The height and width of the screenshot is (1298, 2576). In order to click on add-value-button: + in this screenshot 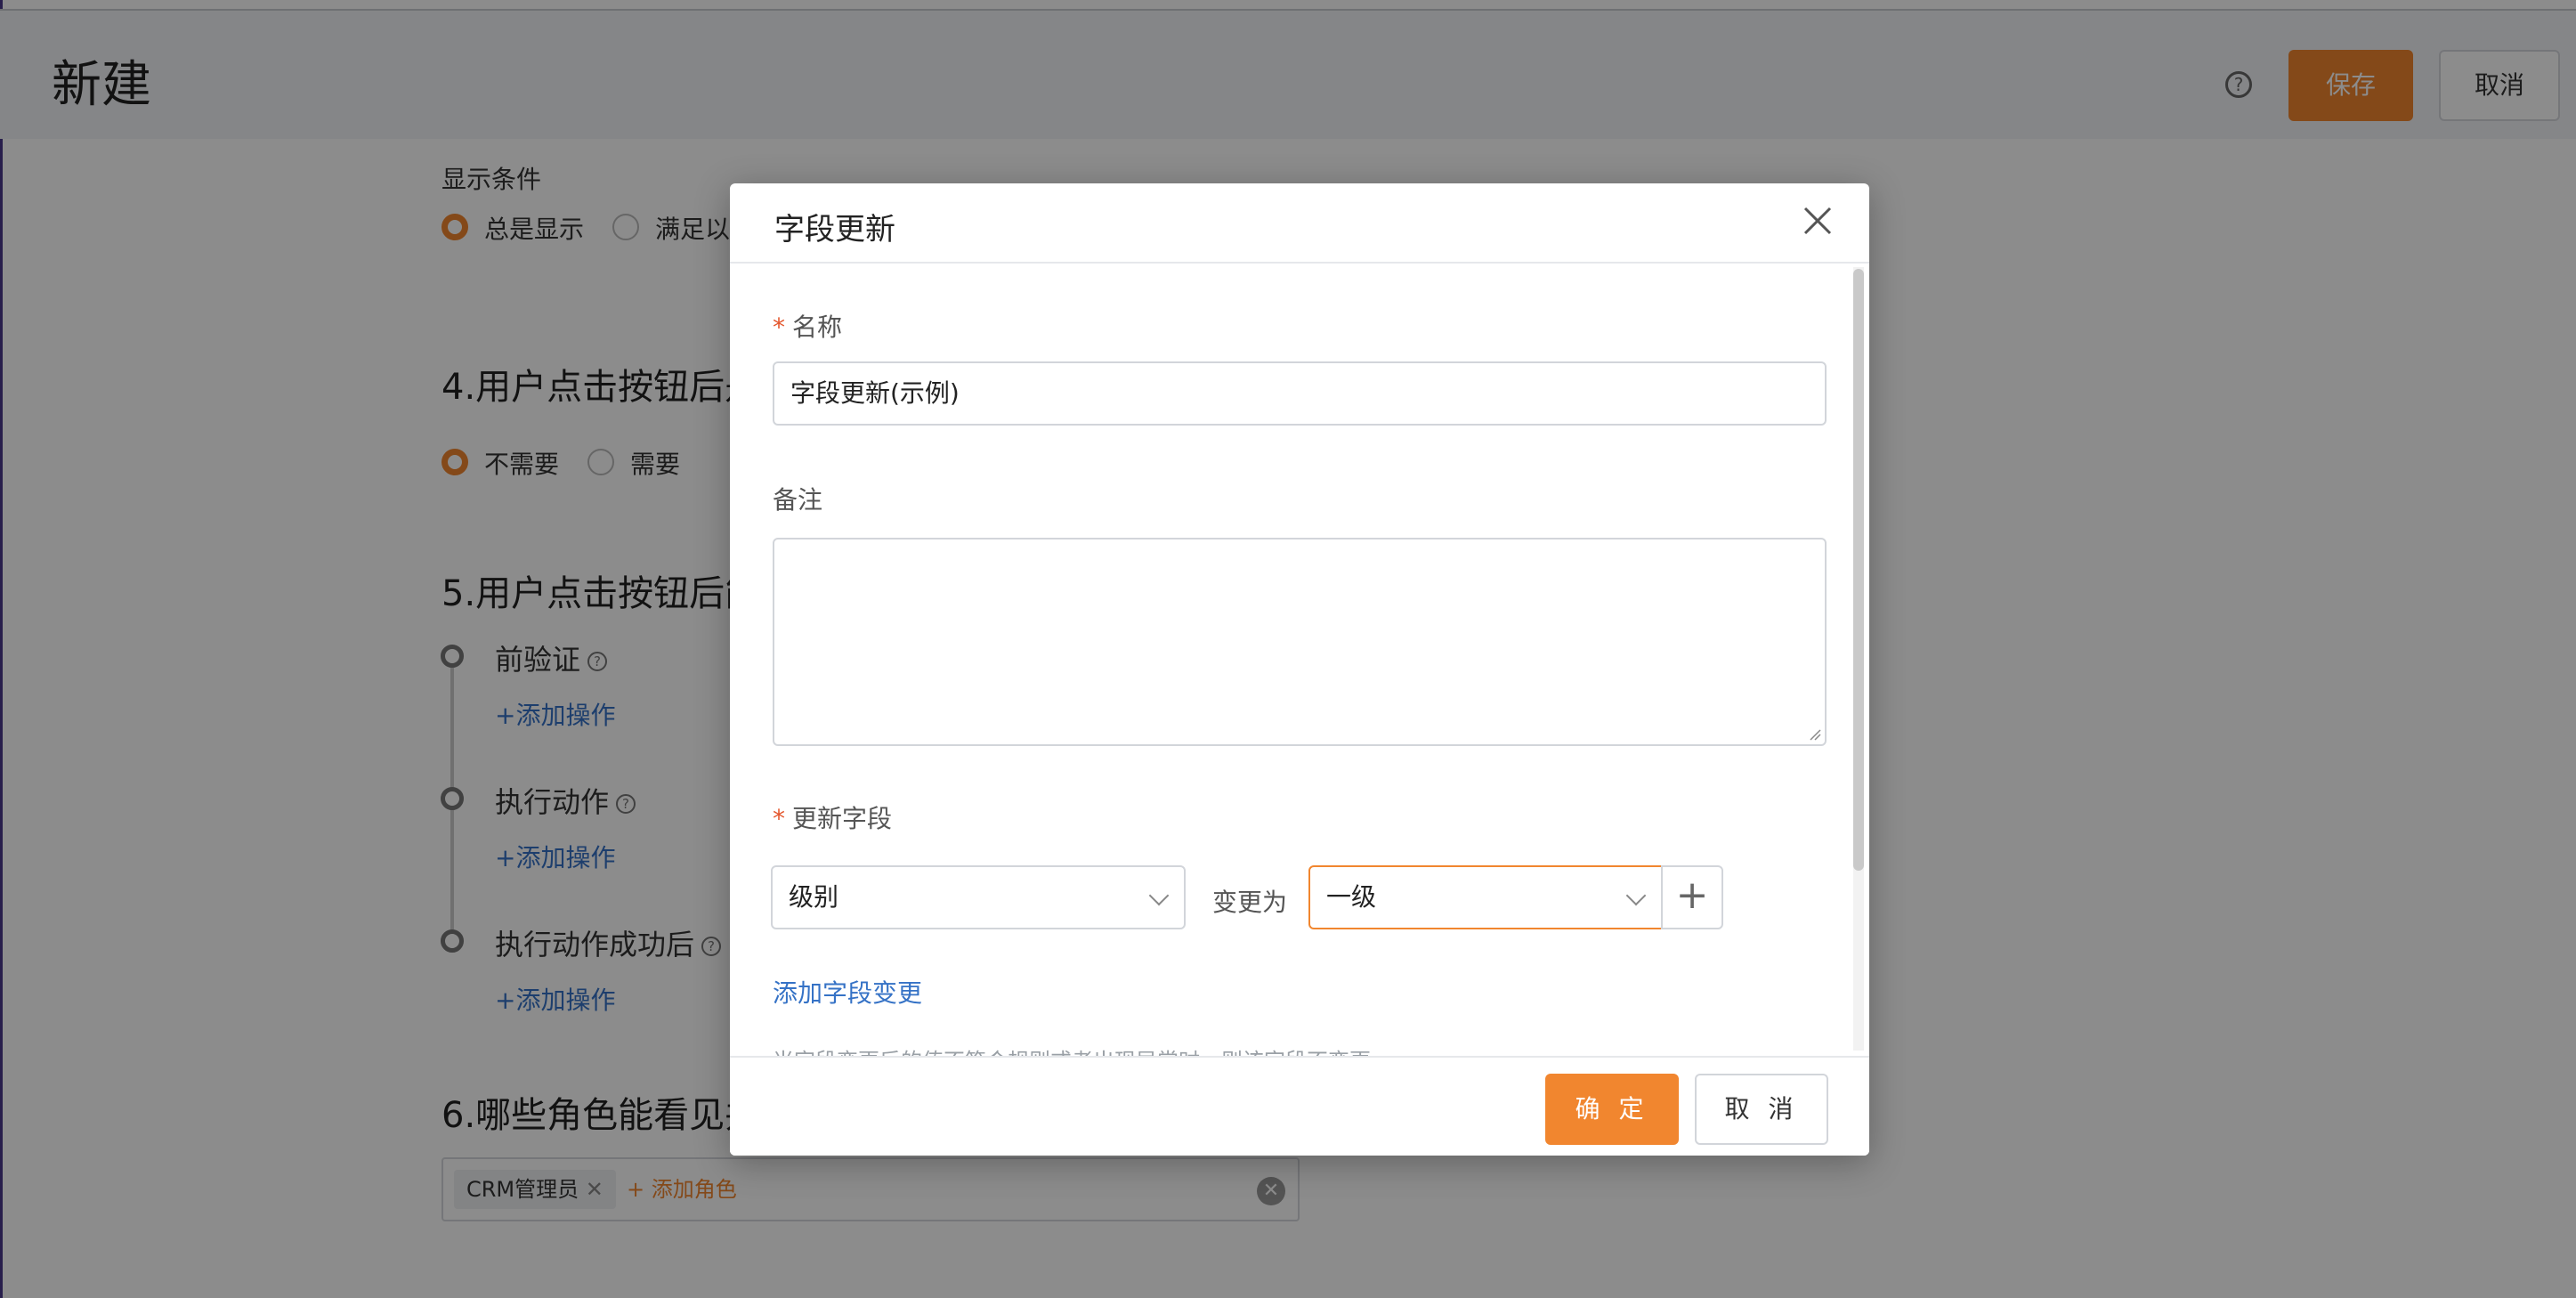, I will do `click(1692, 897)`.